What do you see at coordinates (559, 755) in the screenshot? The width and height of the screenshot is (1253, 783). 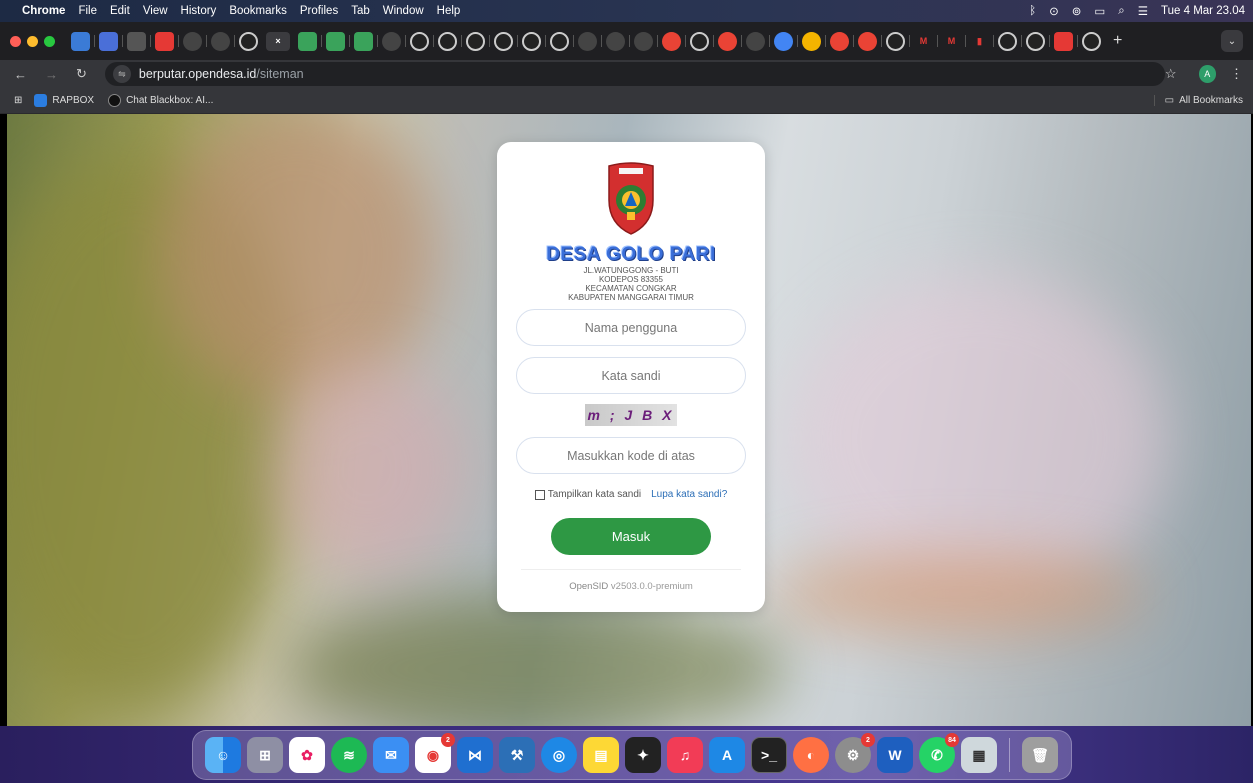 I see `safari-icon: ◎` at bounding box center [559, 755].